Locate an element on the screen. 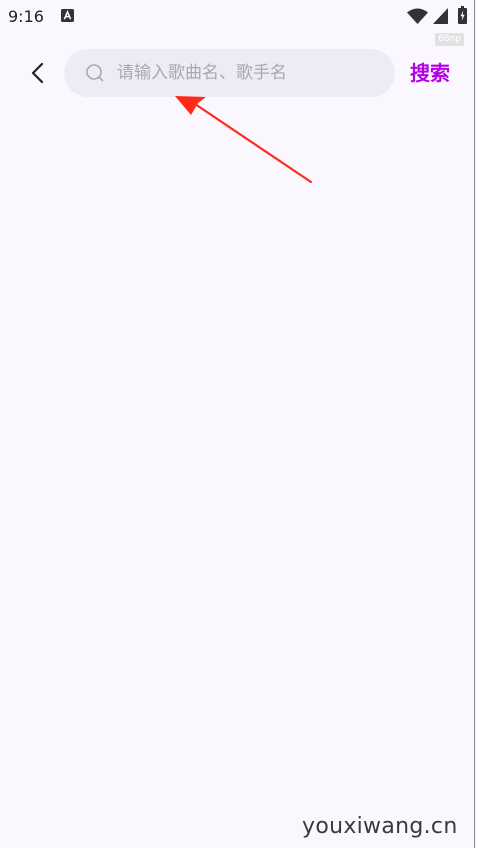  status-time: 9:16 is located at coordinates (26, 16).